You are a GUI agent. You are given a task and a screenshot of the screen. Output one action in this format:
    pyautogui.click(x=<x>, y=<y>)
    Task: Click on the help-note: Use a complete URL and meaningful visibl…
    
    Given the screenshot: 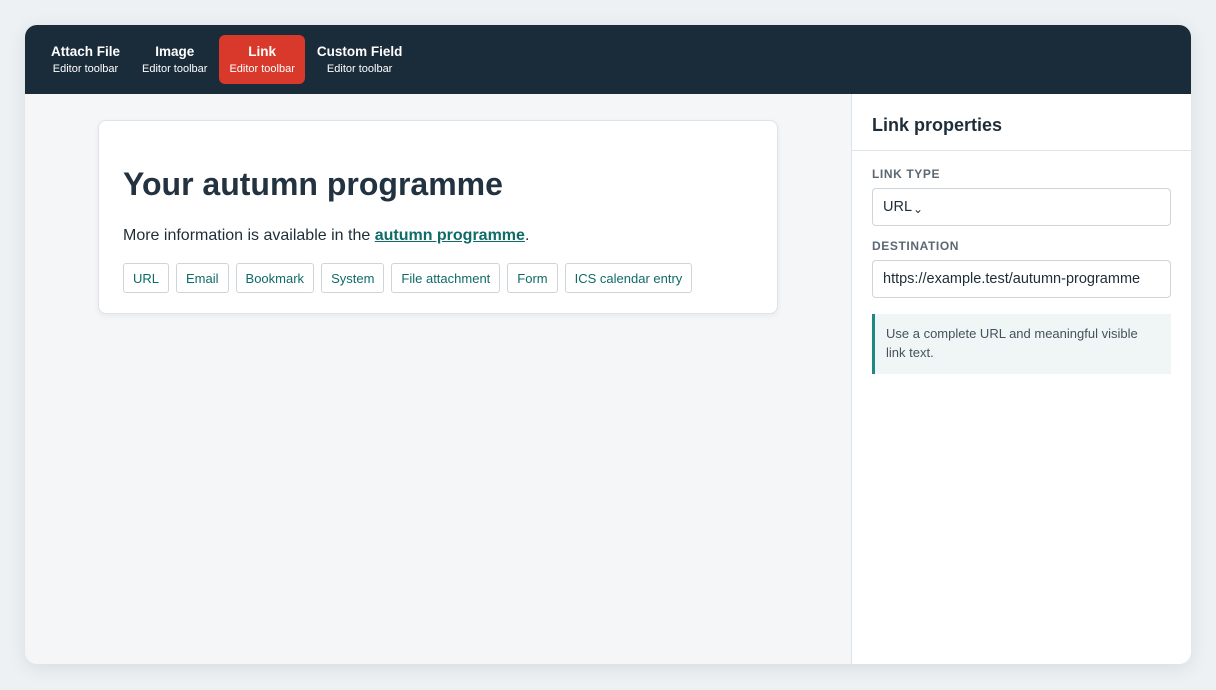 What is the action you would take?
    pyautogui.click(x=1021, y=344)
    